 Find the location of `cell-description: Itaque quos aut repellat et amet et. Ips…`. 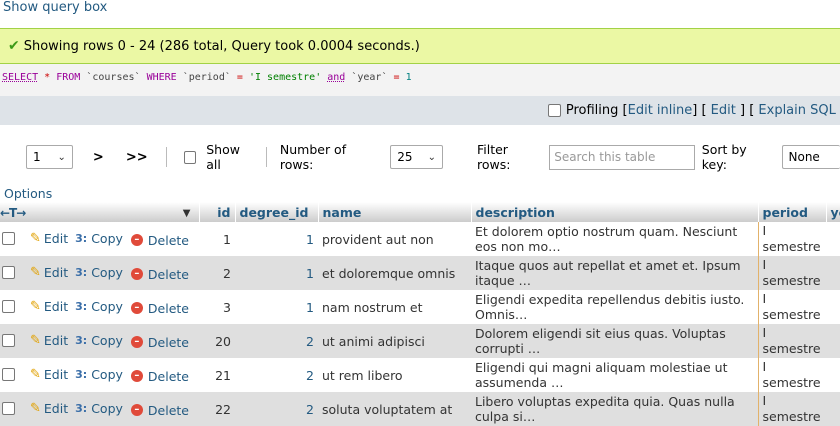

cell-description: Itaque quos aut repellat et amet et. Ips… is located at coordinates (614, 273).